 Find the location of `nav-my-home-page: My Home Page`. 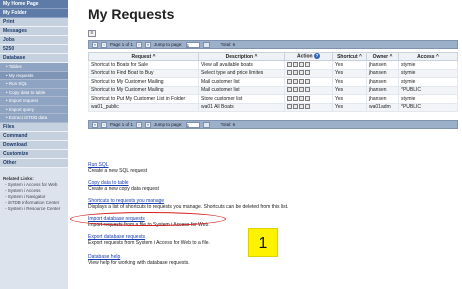

nav-my-home-page: My Home Page is located at coordinates (34, 4).